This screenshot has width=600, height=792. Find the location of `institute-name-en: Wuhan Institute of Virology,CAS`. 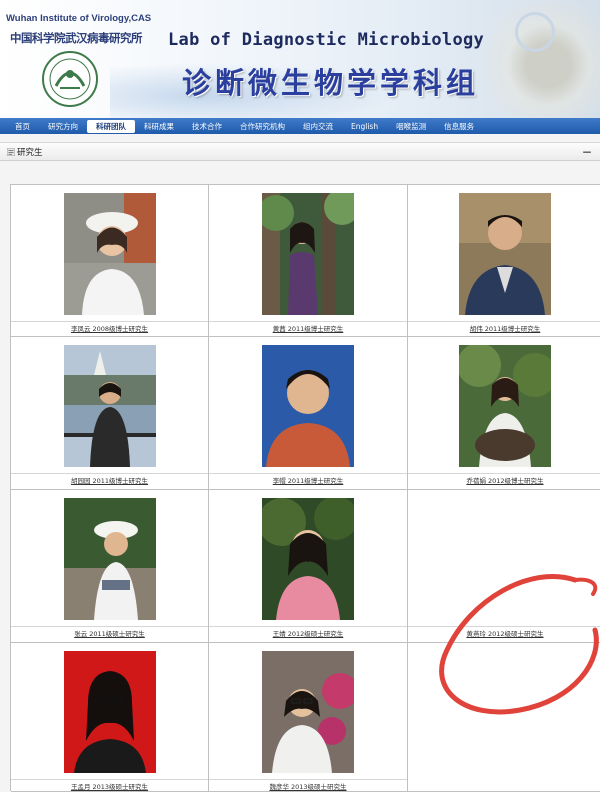

institute-name-en: Wuhan Institute of Virology,CAS is located at coordinates (79, 18).